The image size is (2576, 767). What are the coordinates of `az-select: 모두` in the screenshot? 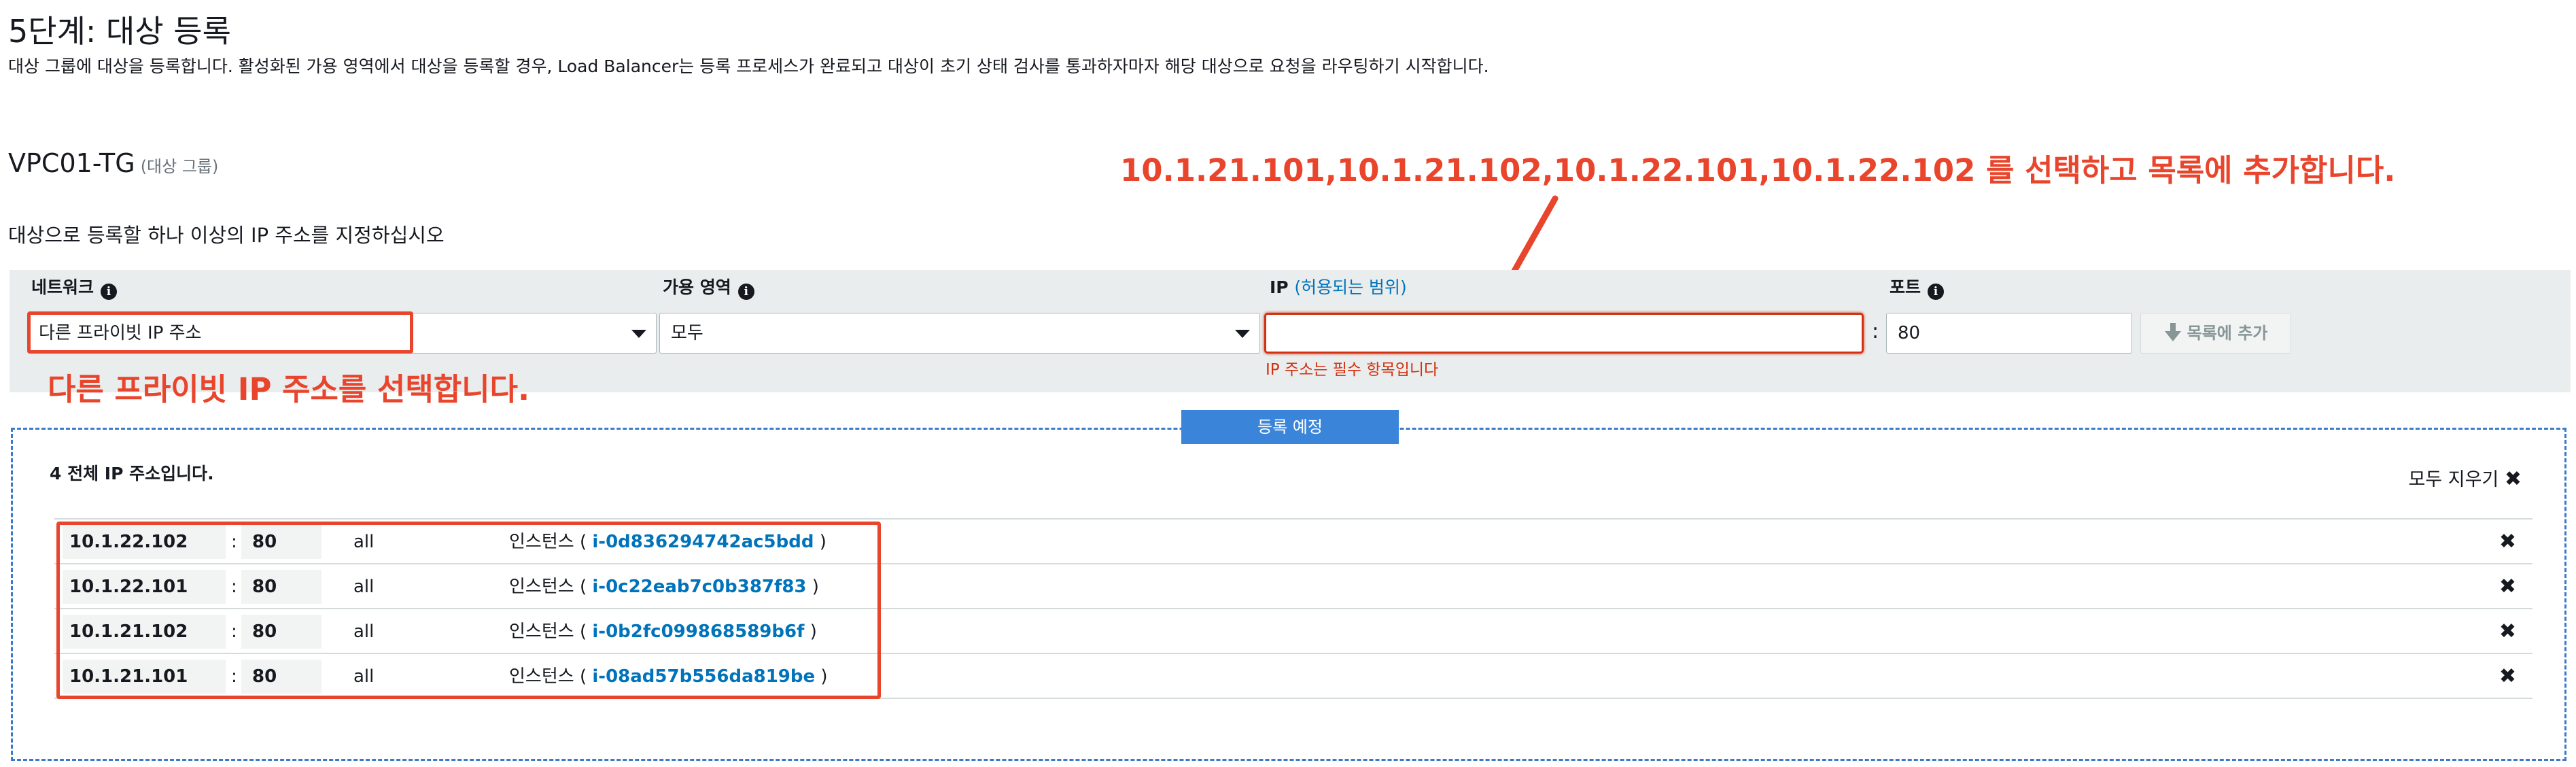 It's located at (959, 333).